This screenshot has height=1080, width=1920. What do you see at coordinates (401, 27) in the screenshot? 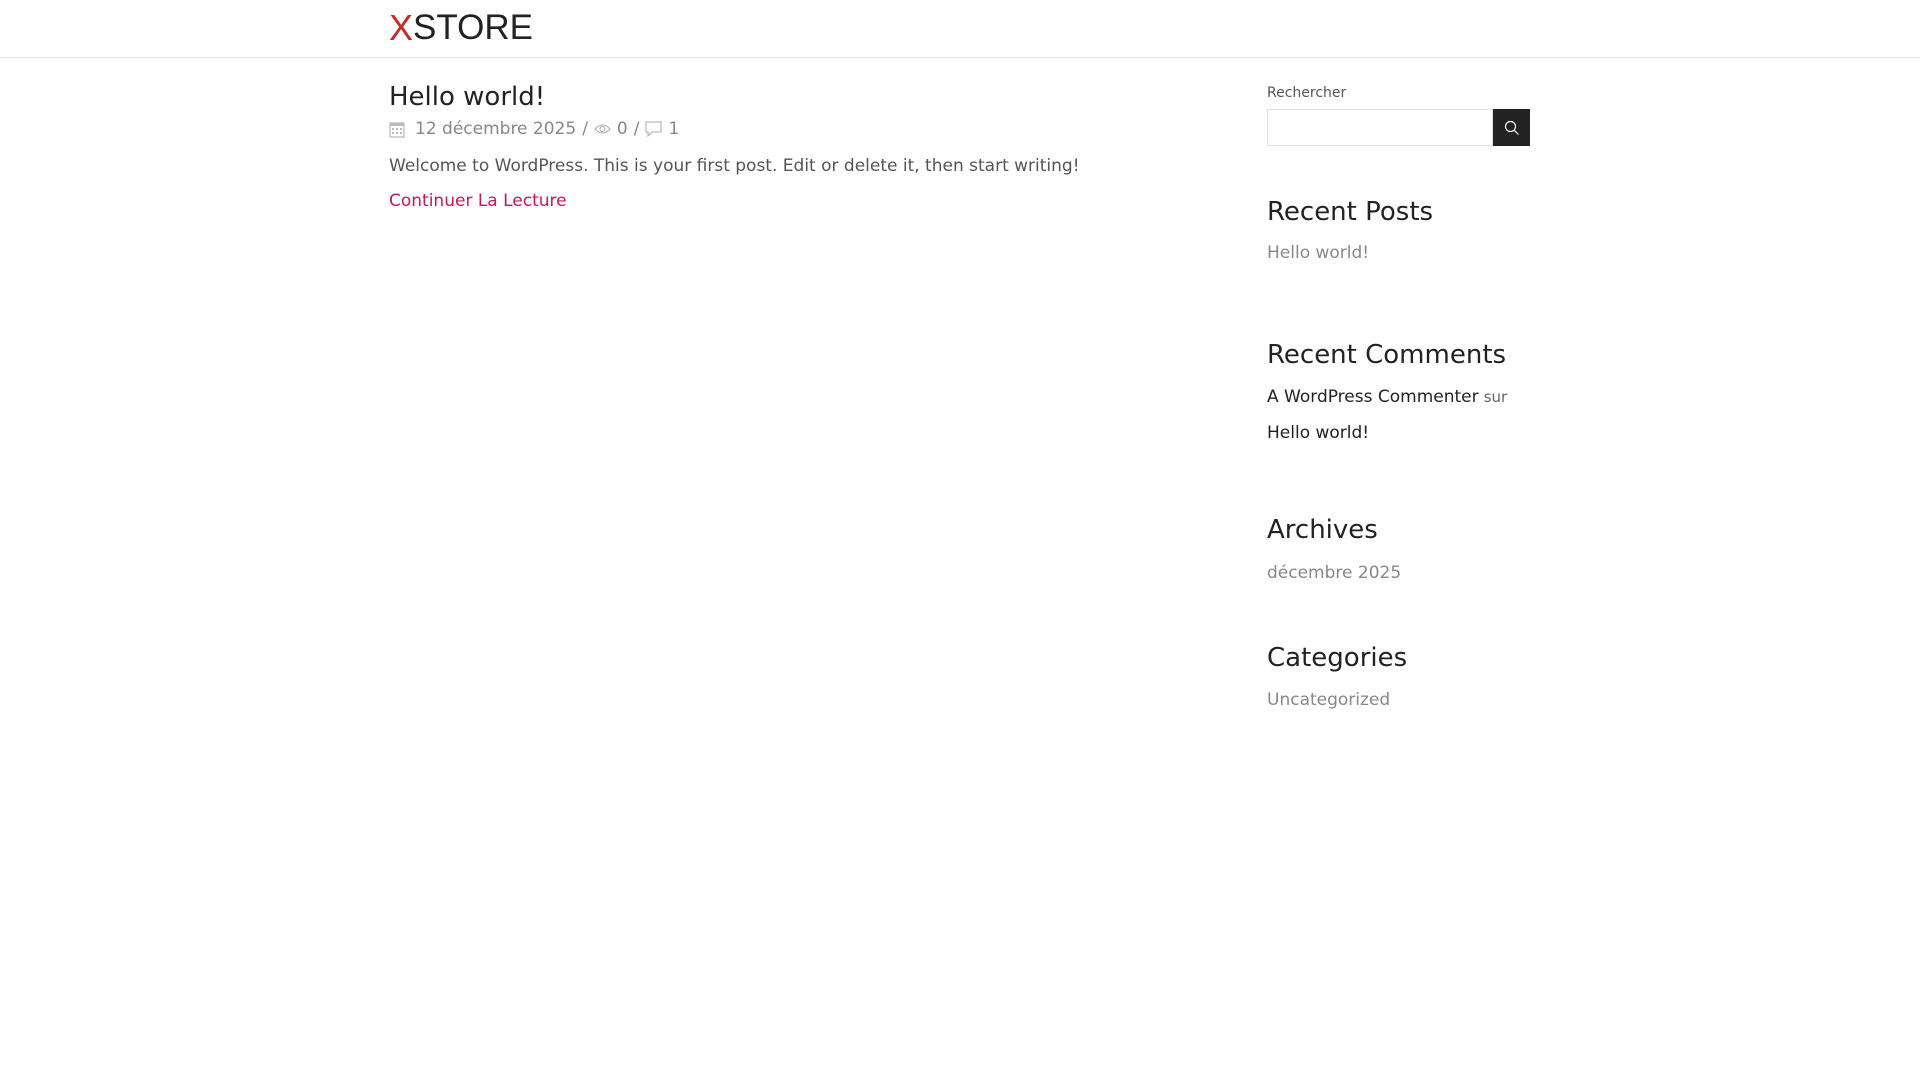
I see `logo-mark: X` at bounding box center [401, 27].